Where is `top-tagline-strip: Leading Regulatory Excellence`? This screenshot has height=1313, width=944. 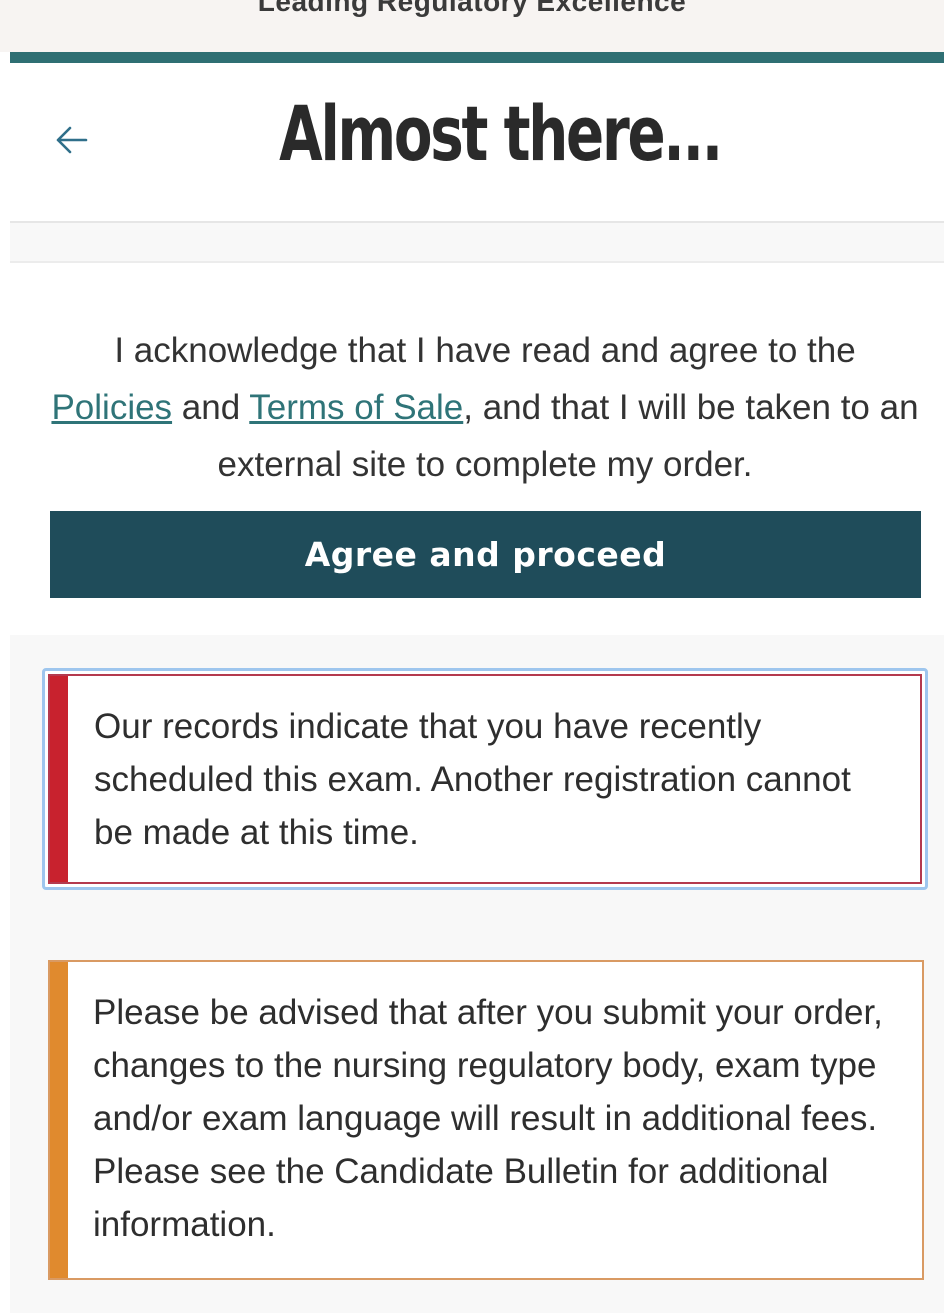 top-tagline-strip: Leading Regulatory Excellence is located at coordinates (472, 26).